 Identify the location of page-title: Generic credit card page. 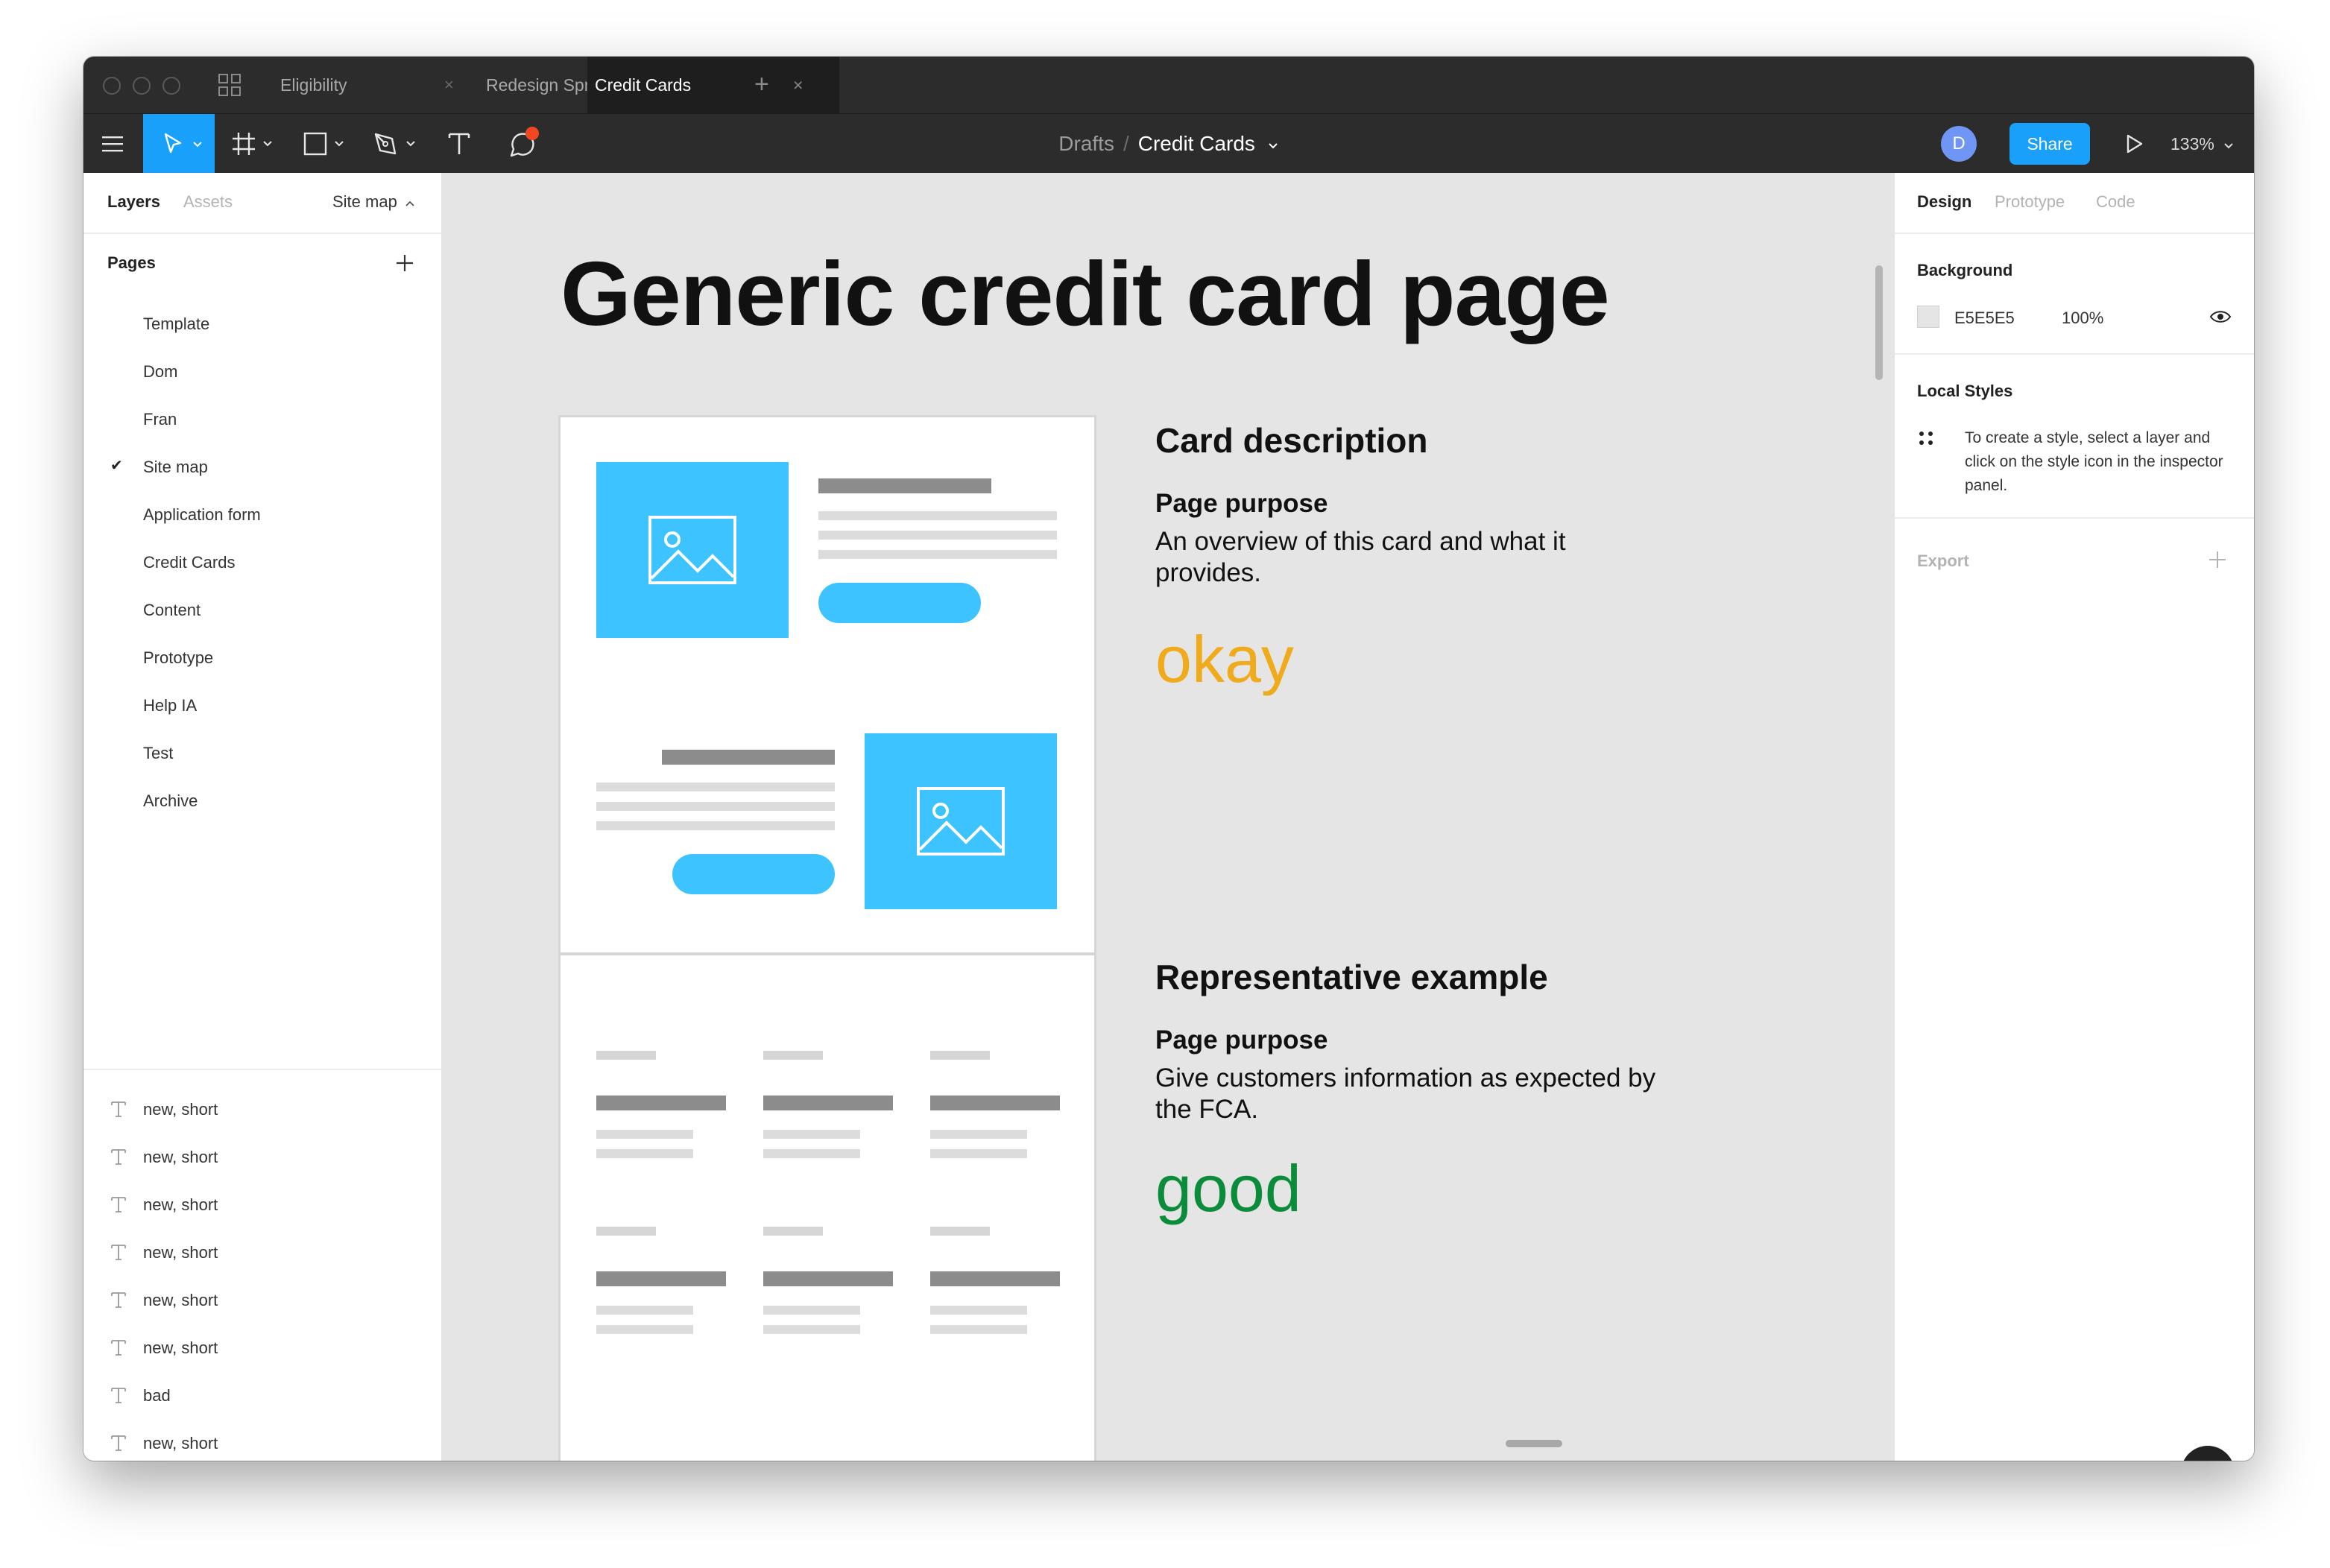
(1085, 293).